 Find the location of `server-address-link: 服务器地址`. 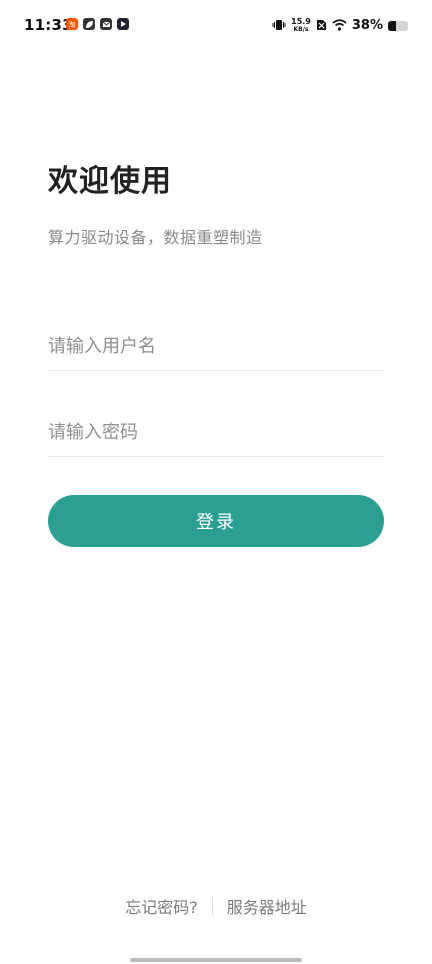

server-address-link: 服务器地址 is located at coordinates (267, 906).